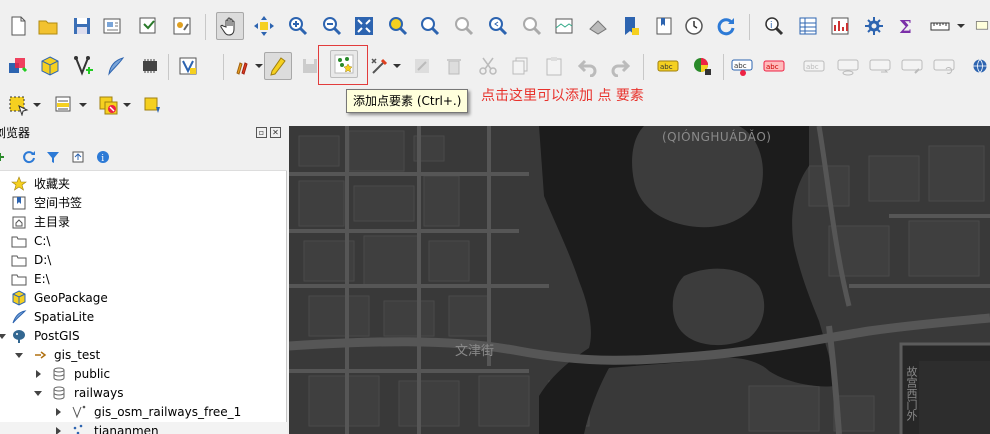  Describe the element at coordinates (143, 393) in the screenshot. I see `tree-item-railways-schema: railways` at that location.